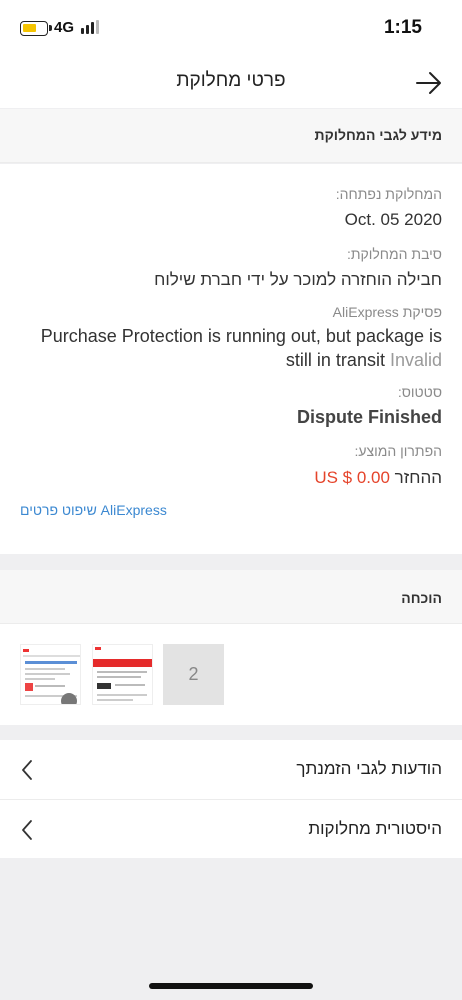  Describe the element at coordinates (231, 986) in the screenshot. I see `home-indicator` at that location.